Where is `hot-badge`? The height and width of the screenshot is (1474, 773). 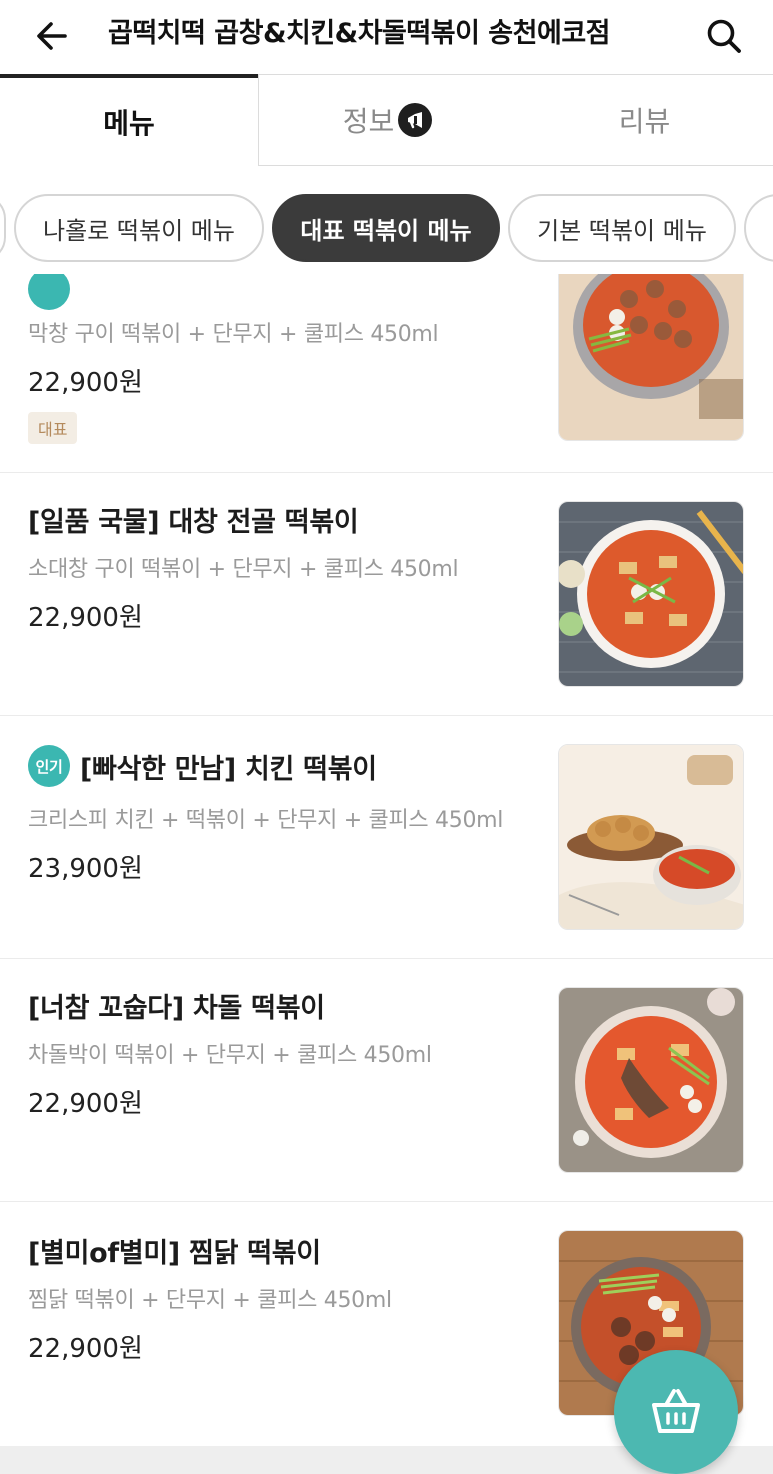
hot-badge is located at coordinates (49, 292).